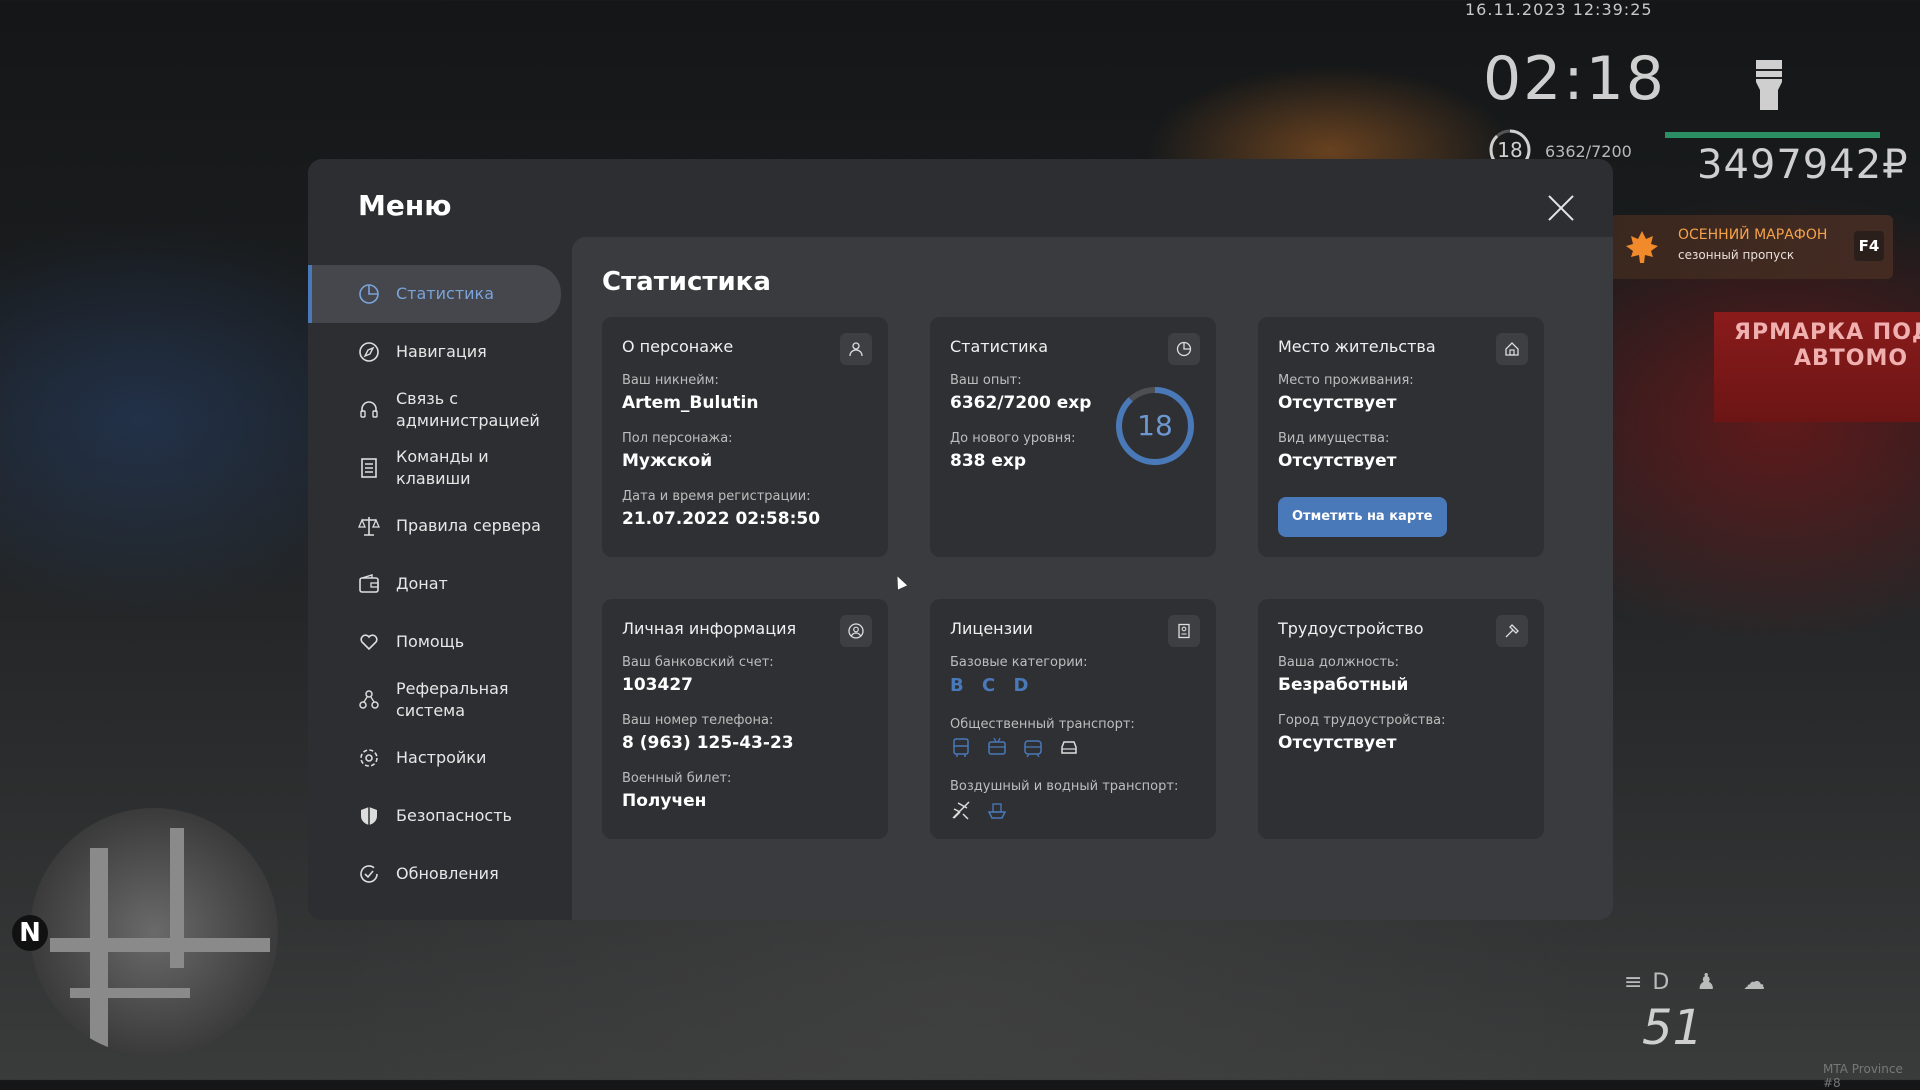 The image size is (1920, 1090). Describe the element at coordinates (988, 461) in the screenshot. I see `next-level-value: 838 exp` at that location.